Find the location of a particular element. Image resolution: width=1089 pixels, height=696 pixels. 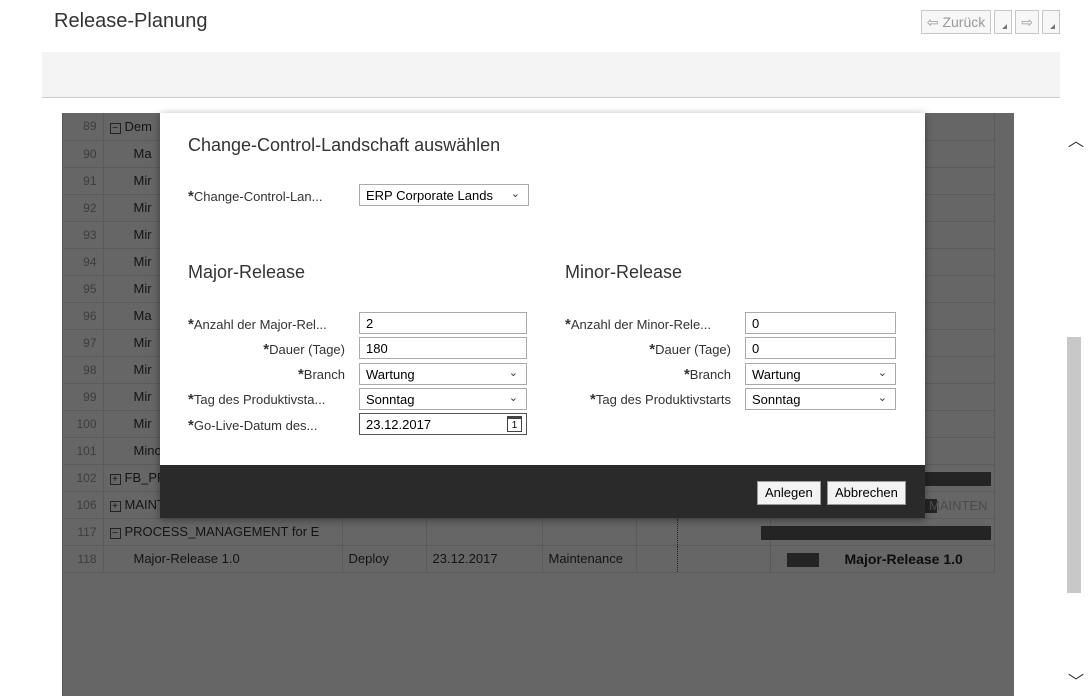

page-header: Release-Planung ⇦ Zurück ⇨ is located at coordinates (550, 26).